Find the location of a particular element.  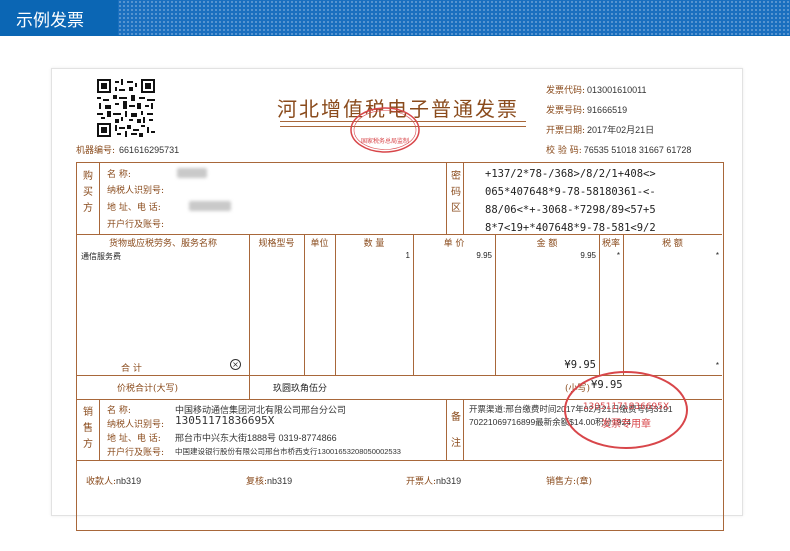

drawer-label: 开票人: is located at coordinates (421, 482).